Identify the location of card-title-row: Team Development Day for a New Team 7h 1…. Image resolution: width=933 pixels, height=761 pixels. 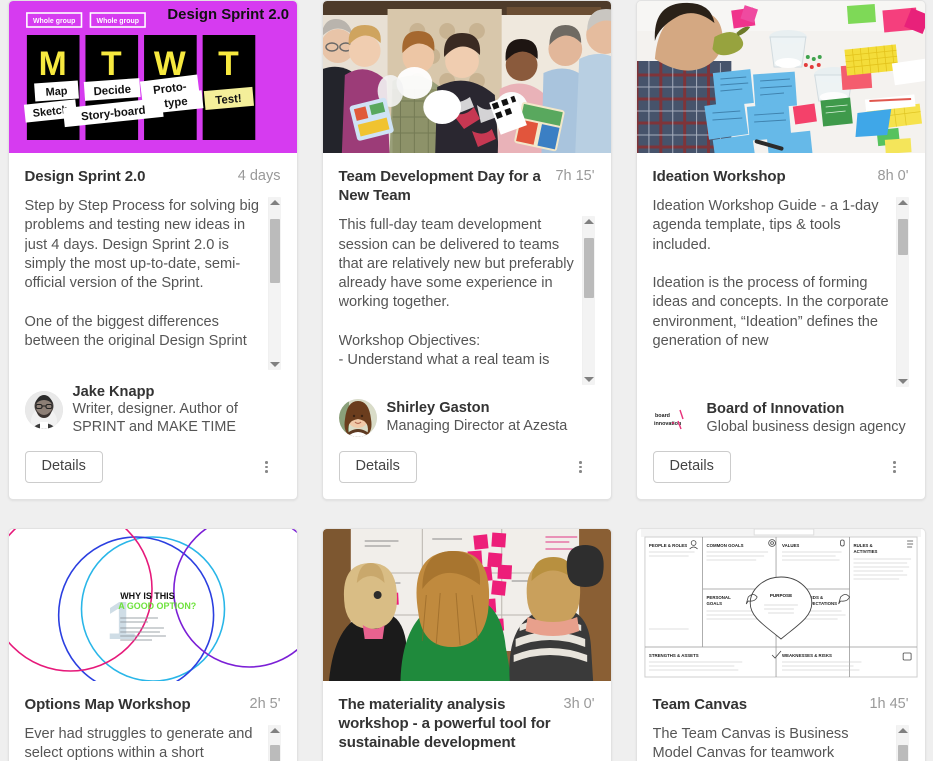
(467, 186).